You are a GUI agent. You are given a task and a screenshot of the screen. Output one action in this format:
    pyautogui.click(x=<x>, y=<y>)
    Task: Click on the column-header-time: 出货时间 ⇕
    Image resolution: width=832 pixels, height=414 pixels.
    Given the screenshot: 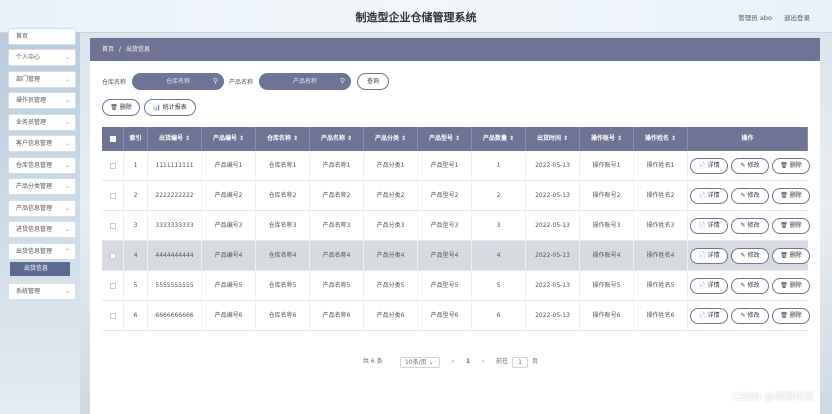 What is the action you would take?
    pyautogui.click(x=553, y=139)
    